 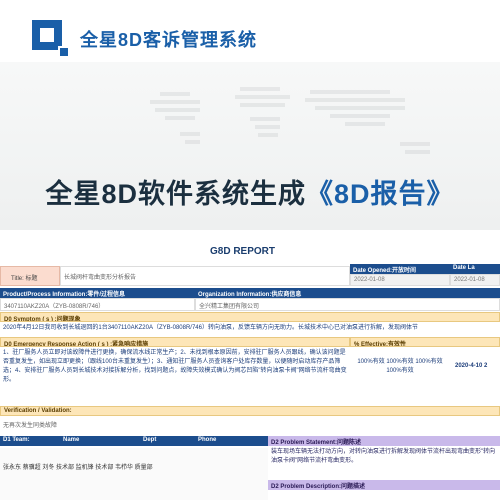 I want to click on effective-date: 2020-4-10 2, so click(x=471, y=366).